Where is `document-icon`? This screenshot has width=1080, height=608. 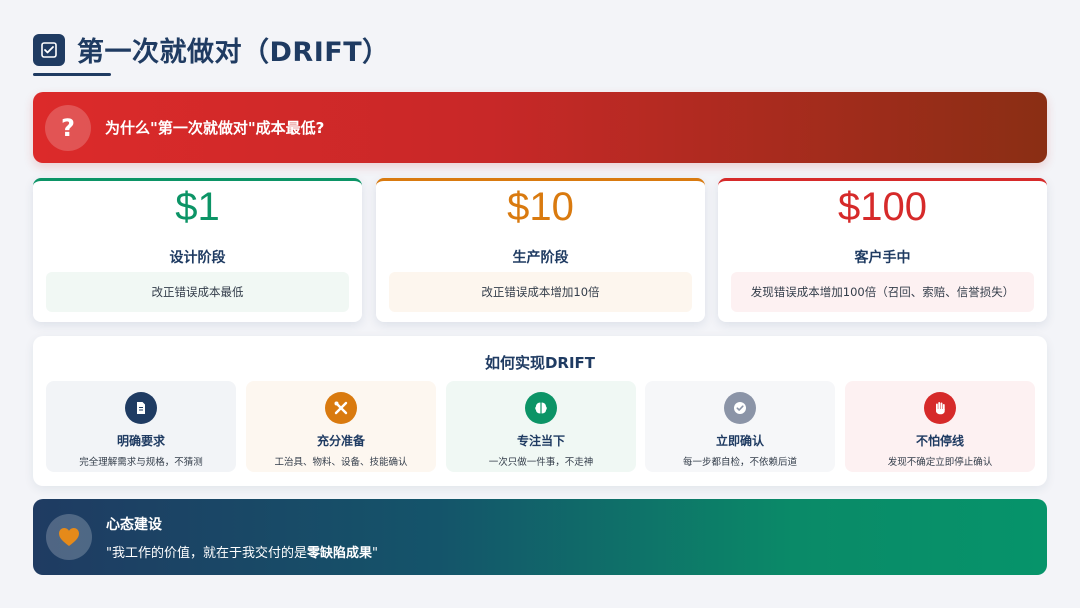 document-icon is located at coordinates (141, 408).